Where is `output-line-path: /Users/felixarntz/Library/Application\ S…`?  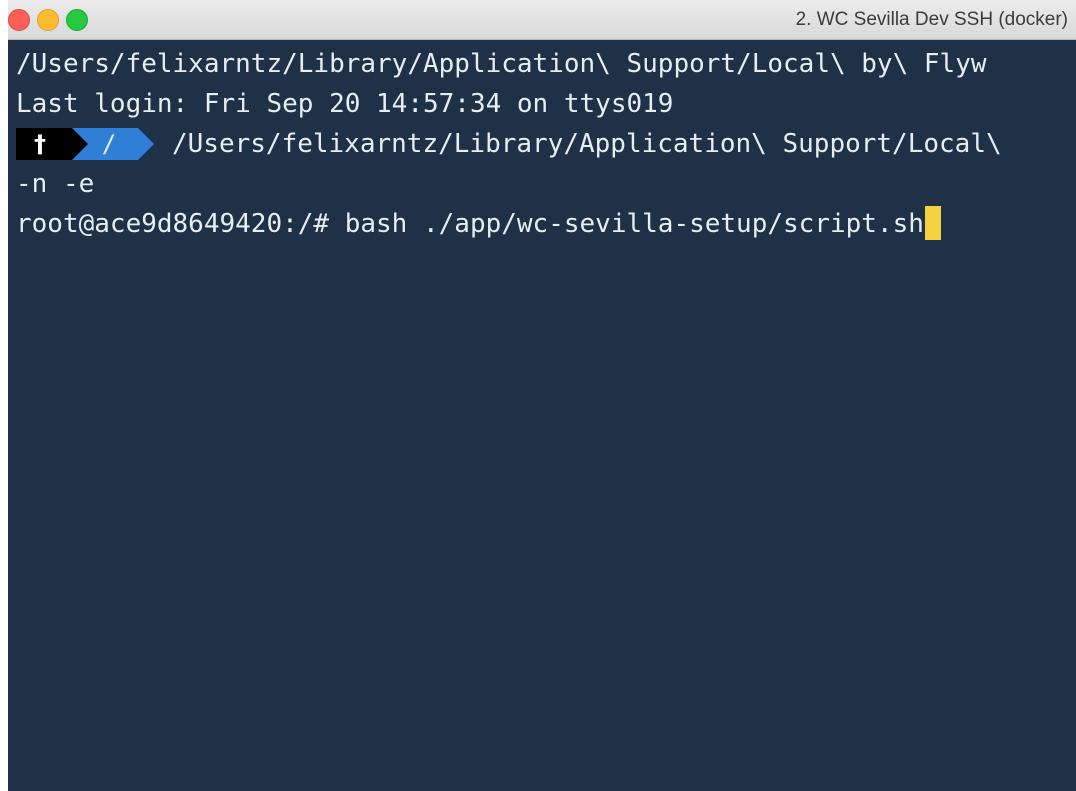
output-line-path: /Users/felixarntz/Library/Application\ S… is located at coordinates (501, 64).